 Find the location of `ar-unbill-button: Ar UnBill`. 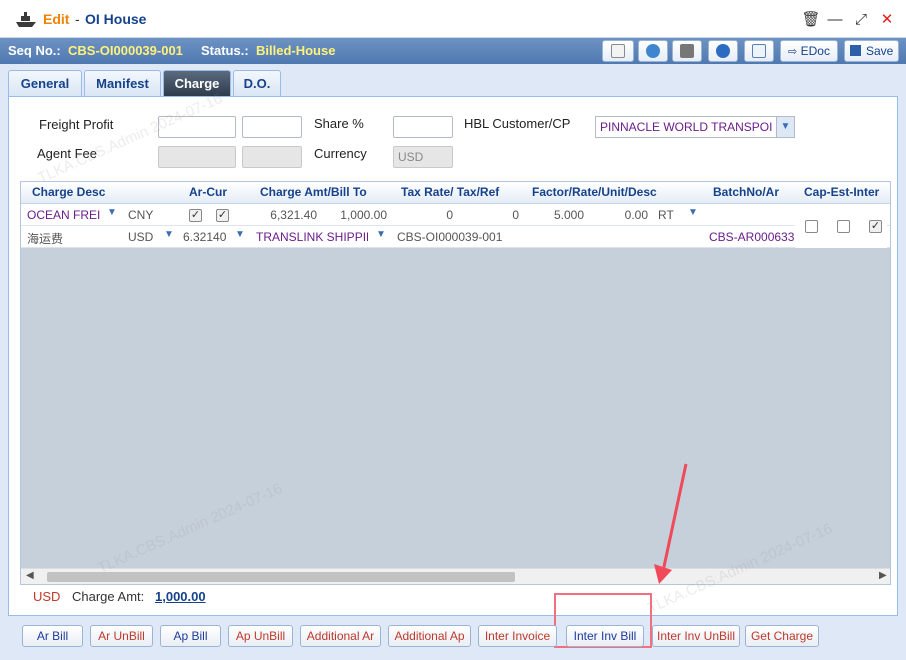

ar-unbill-button: Ar UnBill is located at coordinates (121, 636).